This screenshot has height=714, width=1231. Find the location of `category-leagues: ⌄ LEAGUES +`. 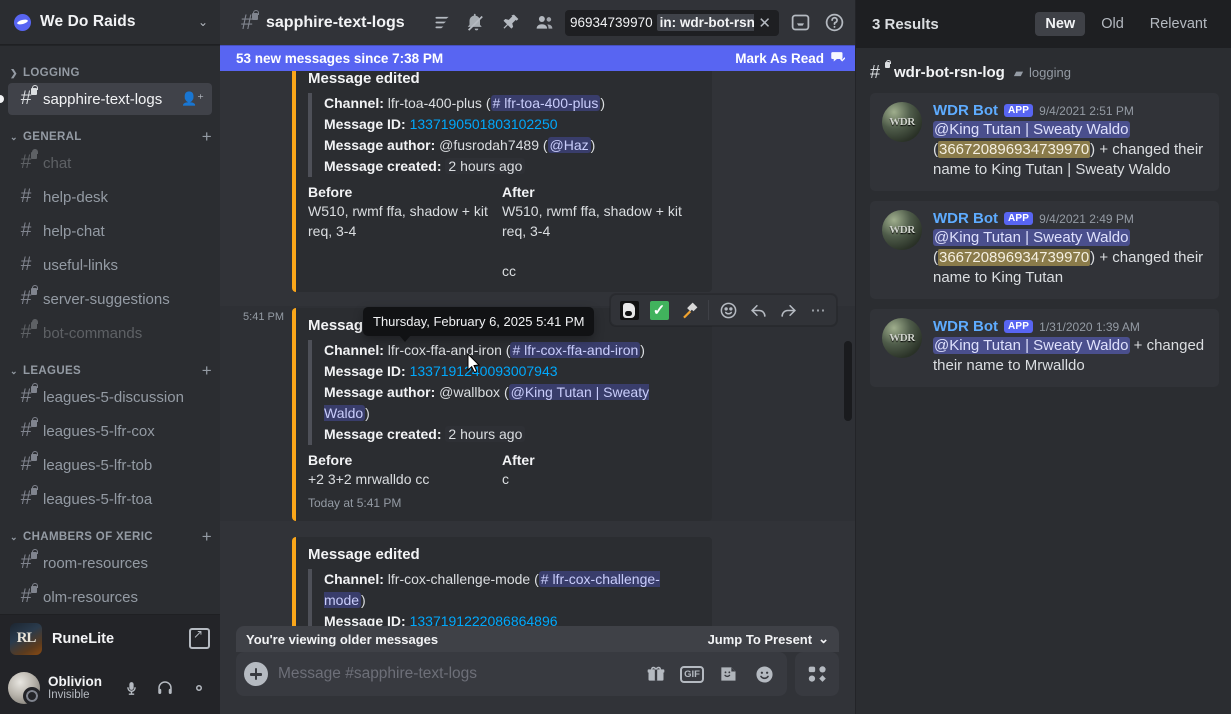

category-leagues: ⌄ LEAGUES + is located at coordinates (110, 366).